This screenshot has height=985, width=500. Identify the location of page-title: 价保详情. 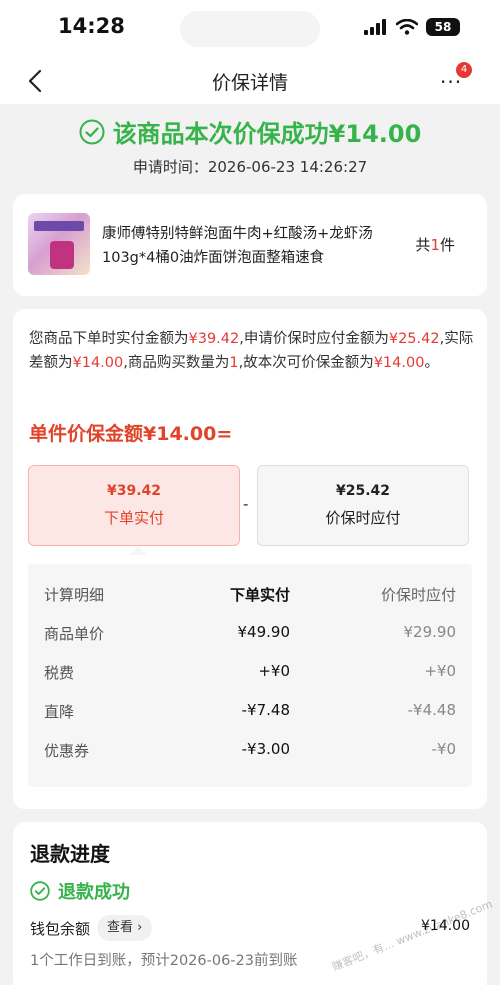
(249, 83).